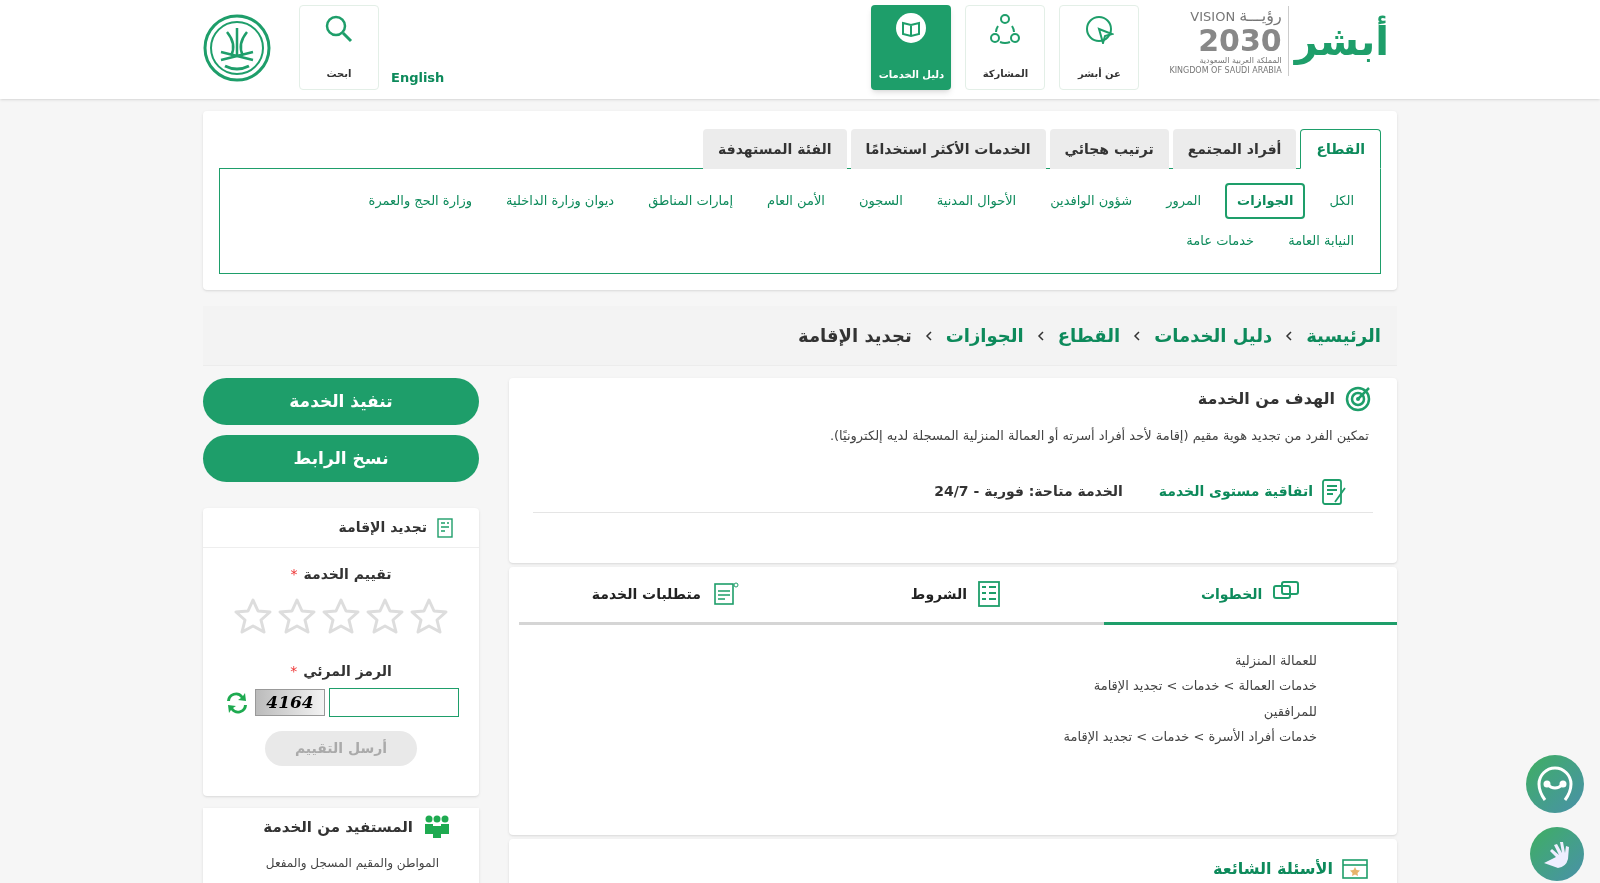 The height and width of the screenshot is (883, 1600). What do you see at coordinates (665, 595) in the screenshot?
I see `detail-tab: متطلبات الخدمة` at bounding box center [665, 595].